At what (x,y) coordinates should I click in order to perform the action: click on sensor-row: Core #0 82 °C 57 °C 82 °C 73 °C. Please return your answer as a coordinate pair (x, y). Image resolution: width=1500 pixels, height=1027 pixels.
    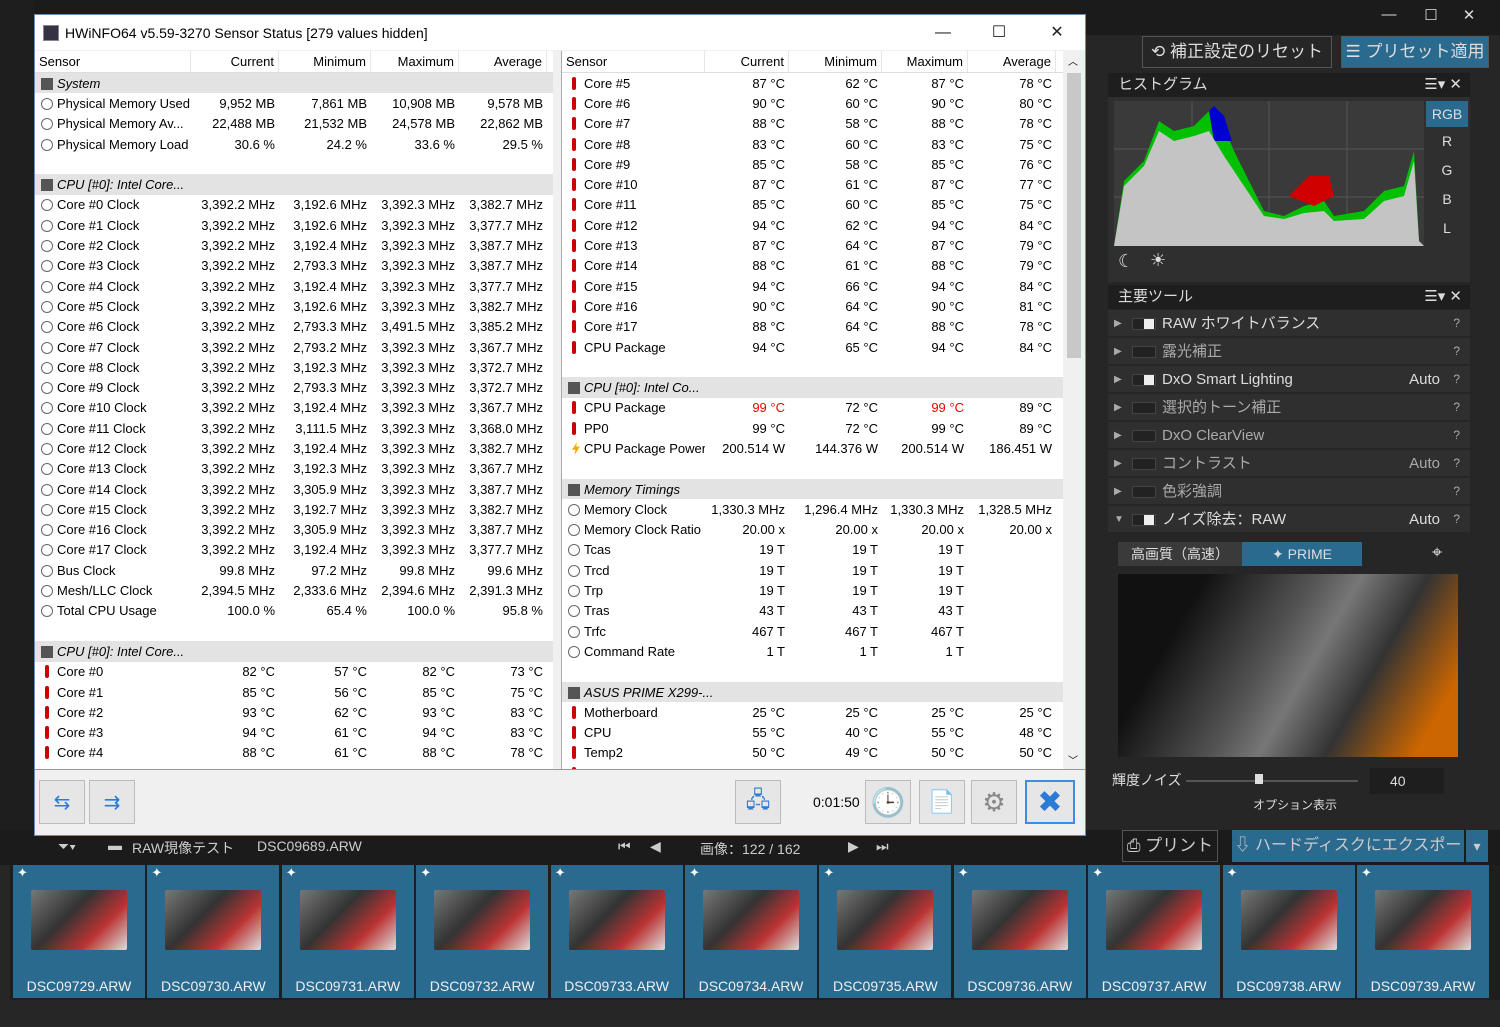
    Looking at the image, I should click on (294, 672).